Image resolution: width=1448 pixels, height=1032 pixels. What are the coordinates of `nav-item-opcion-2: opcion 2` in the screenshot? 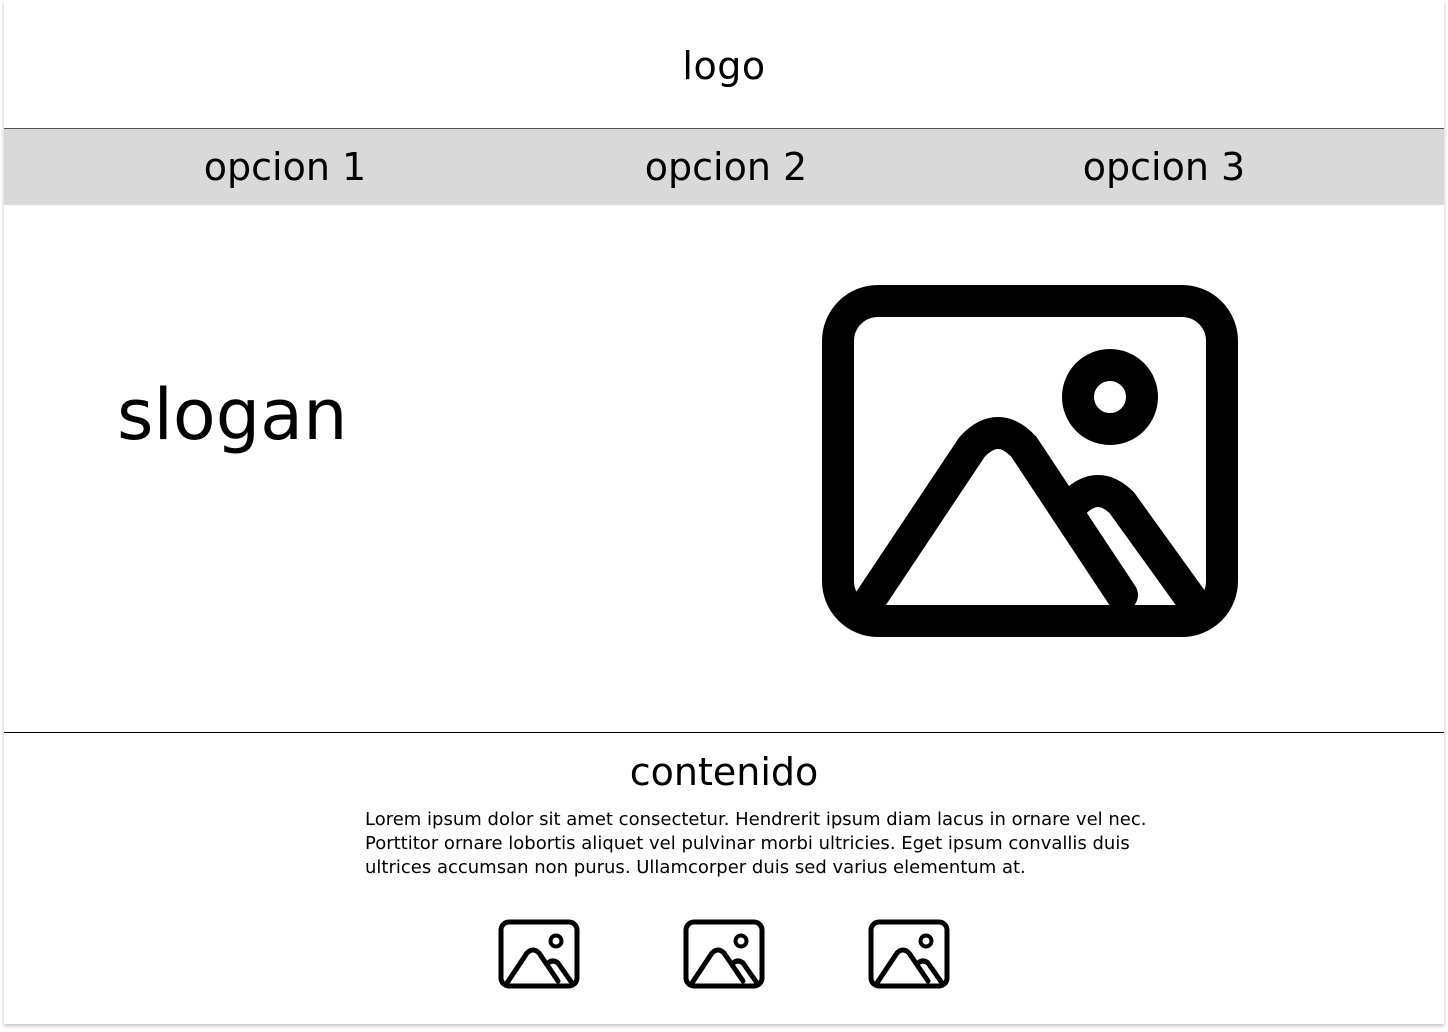 It's located at (726, 167).